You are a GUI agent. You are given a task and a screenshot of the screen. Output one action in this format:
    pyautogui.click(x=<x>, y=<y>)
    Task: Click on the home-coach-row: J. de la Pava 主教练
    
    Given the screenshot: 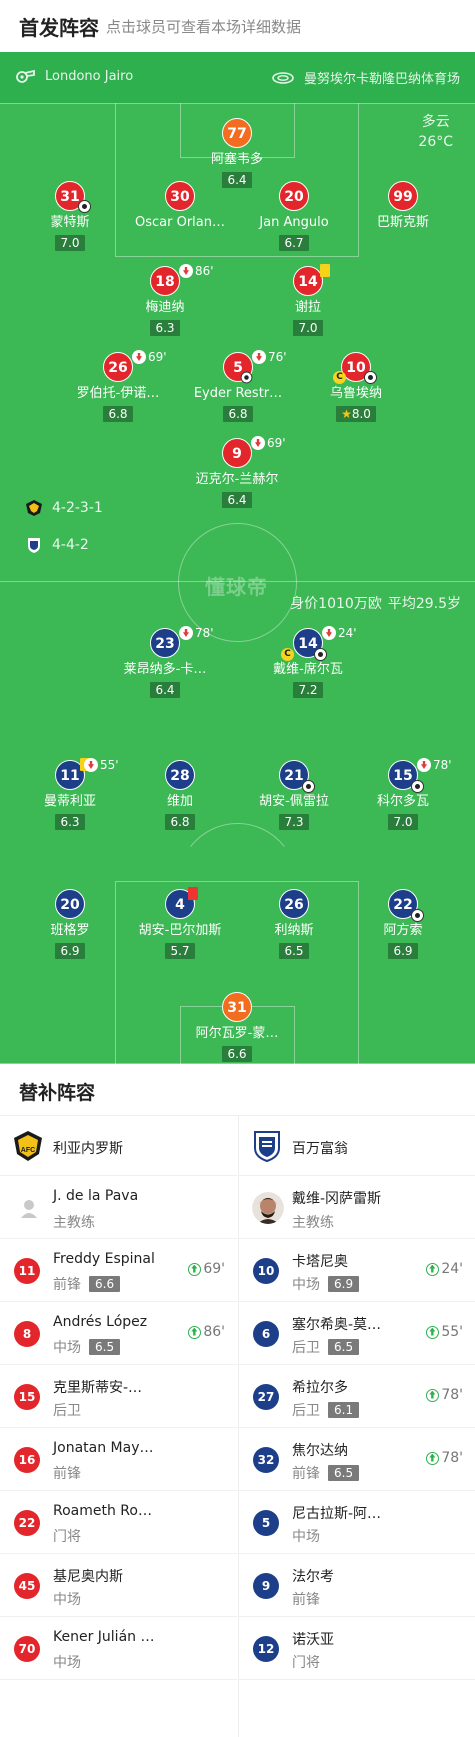 What is the action you would take?
    pyautogui.click(x=118, y=1207)
    